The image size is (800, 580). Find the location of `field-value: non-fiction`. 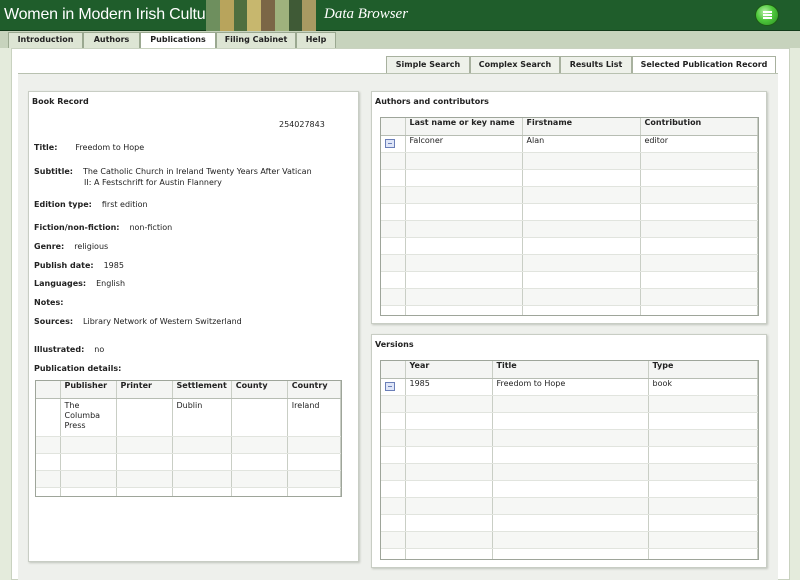

field-value: non-fiction is located at coordinates (151, 227).